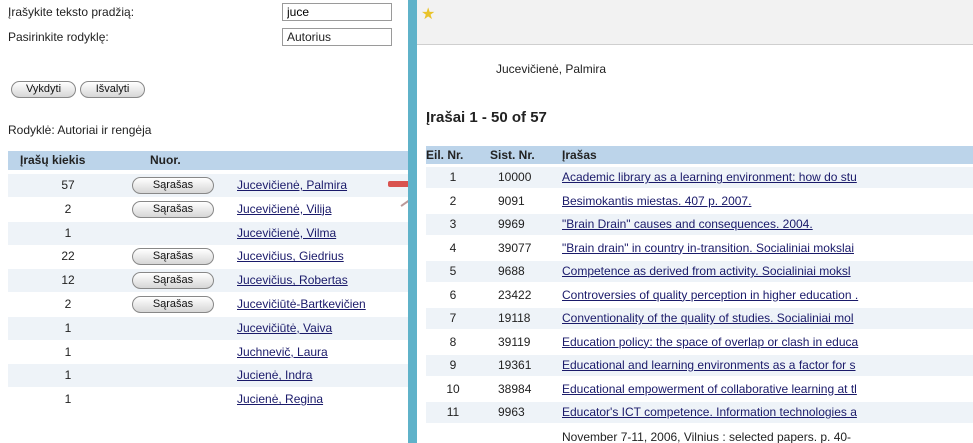 Image resolution: width=973 pixels, height=443 pixels. What do you see at coordinates (208, 399) in the screenshot?
I see `index-table-row: 1 Jucienė, Regina` at bounding box center [208, 399].